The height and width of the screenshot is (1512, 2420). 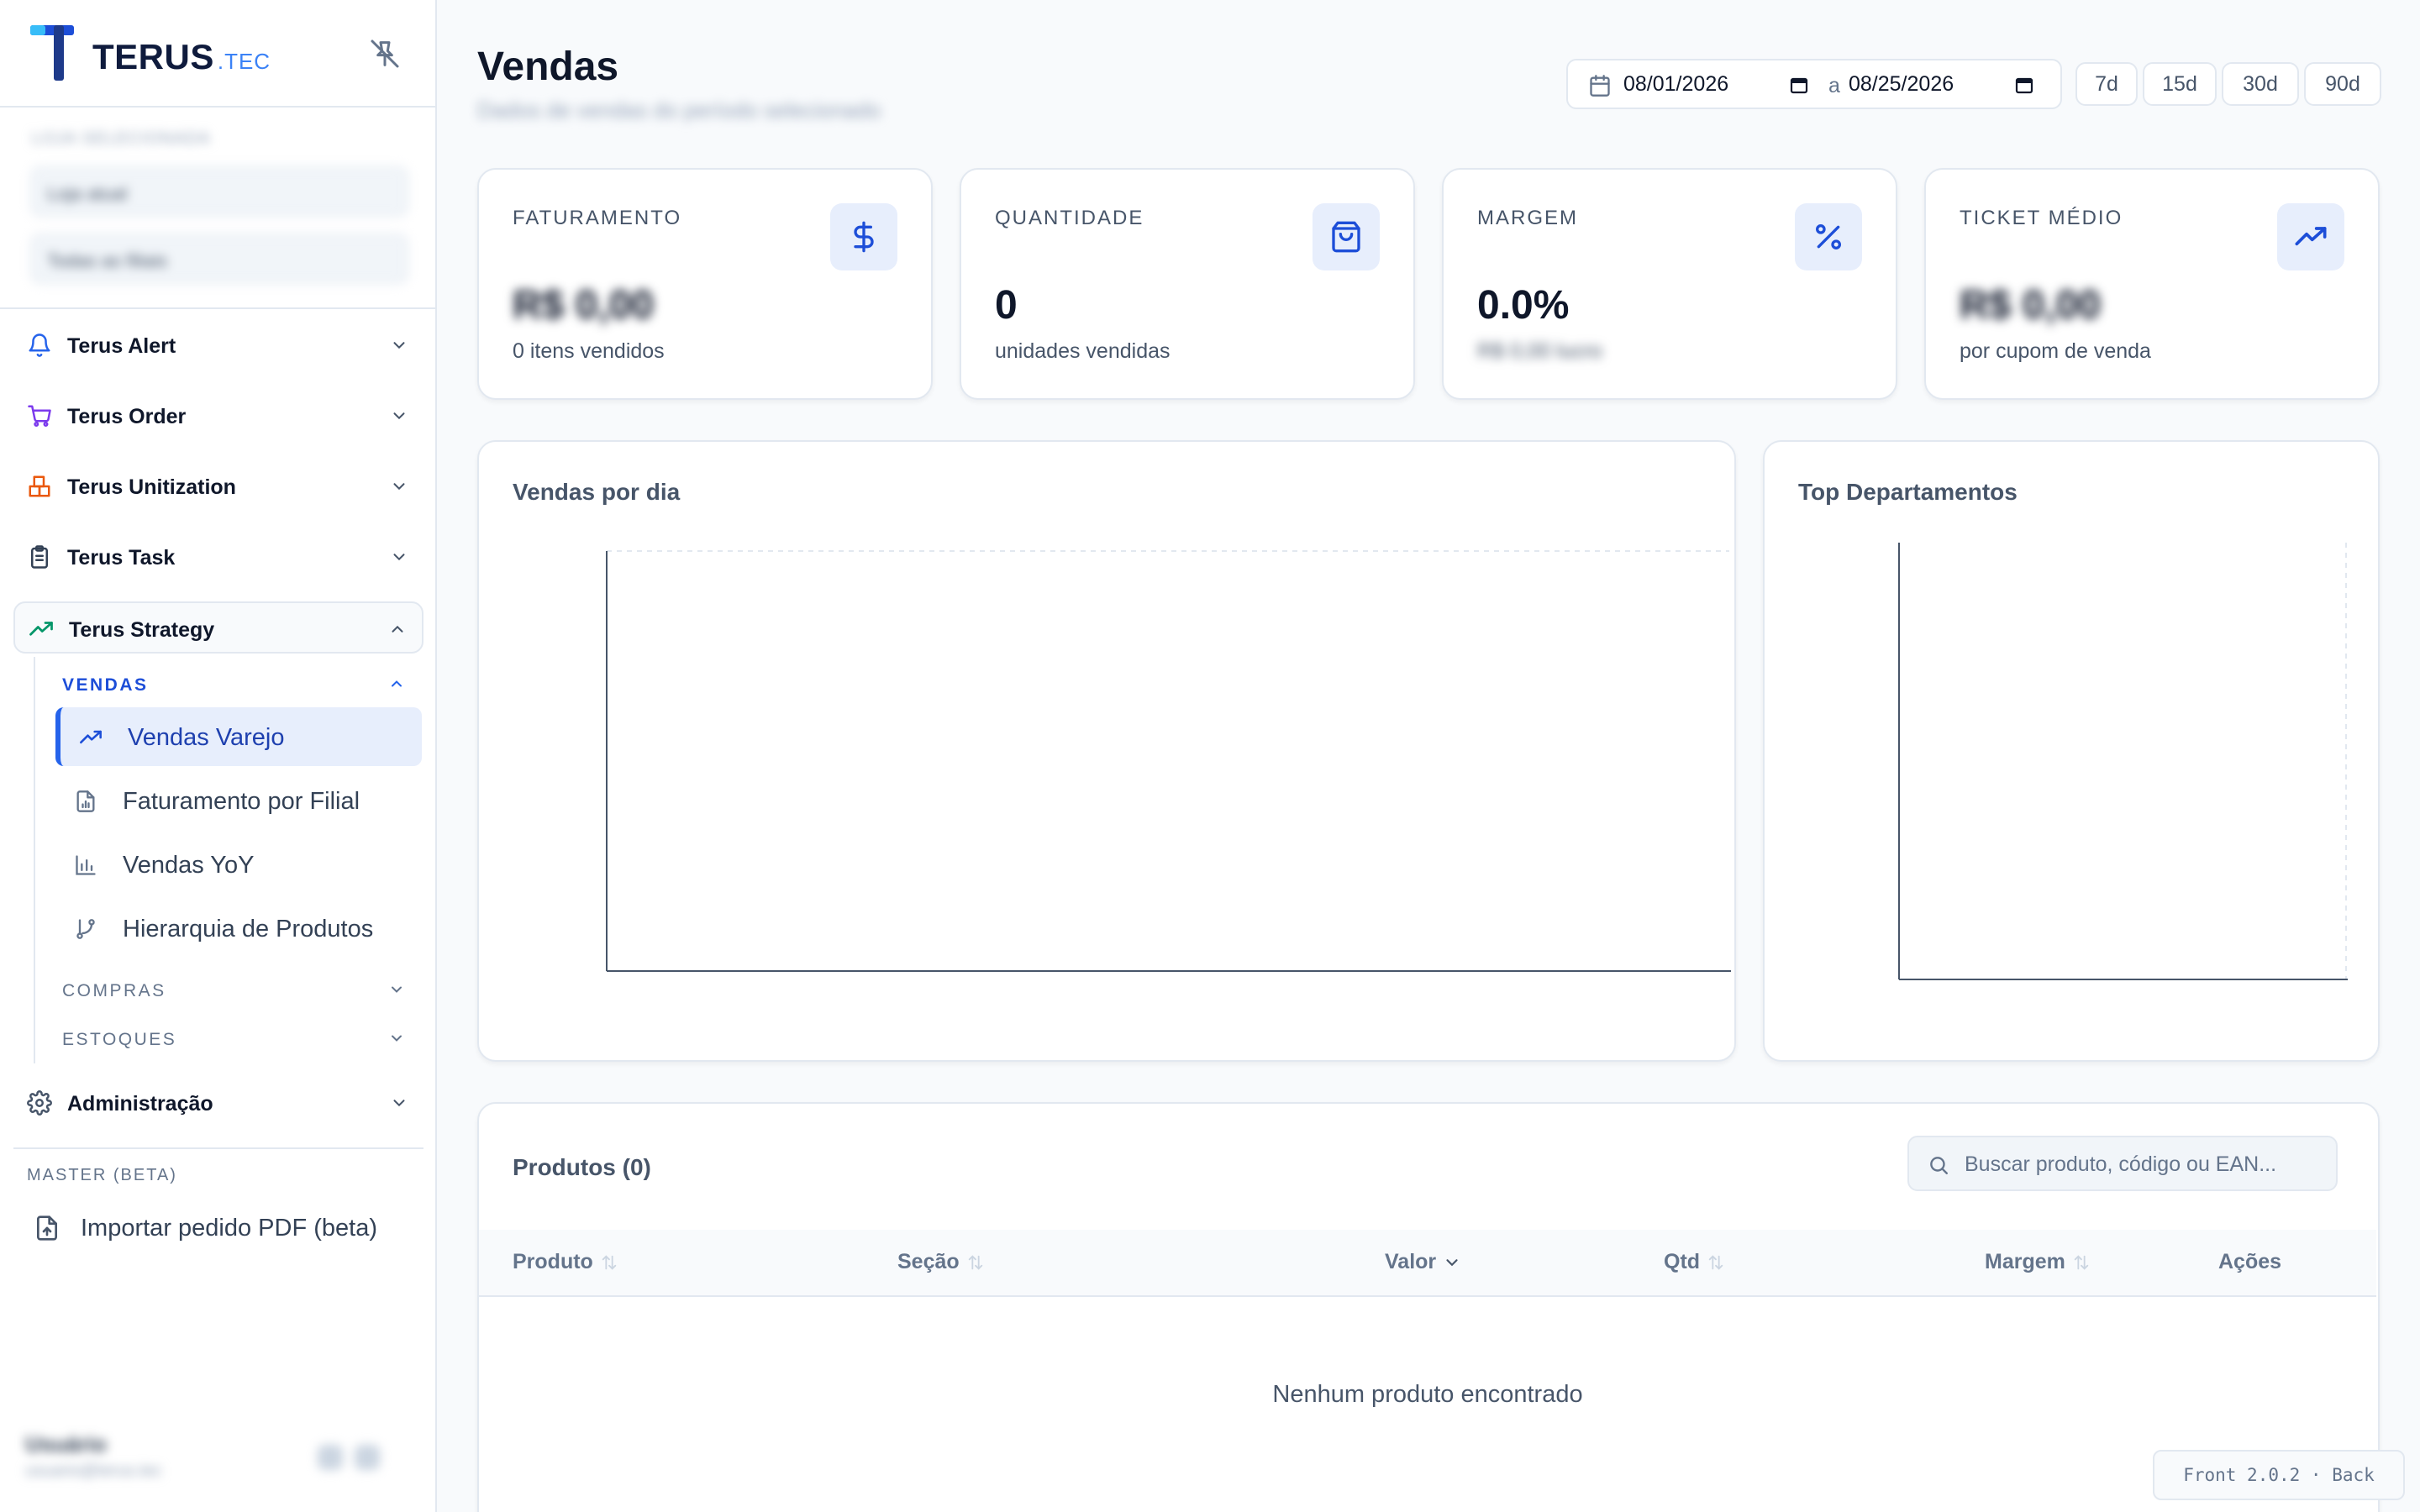 I want to click on kpi-subtext: unidades vendidas, so click(x=1083, y=351).